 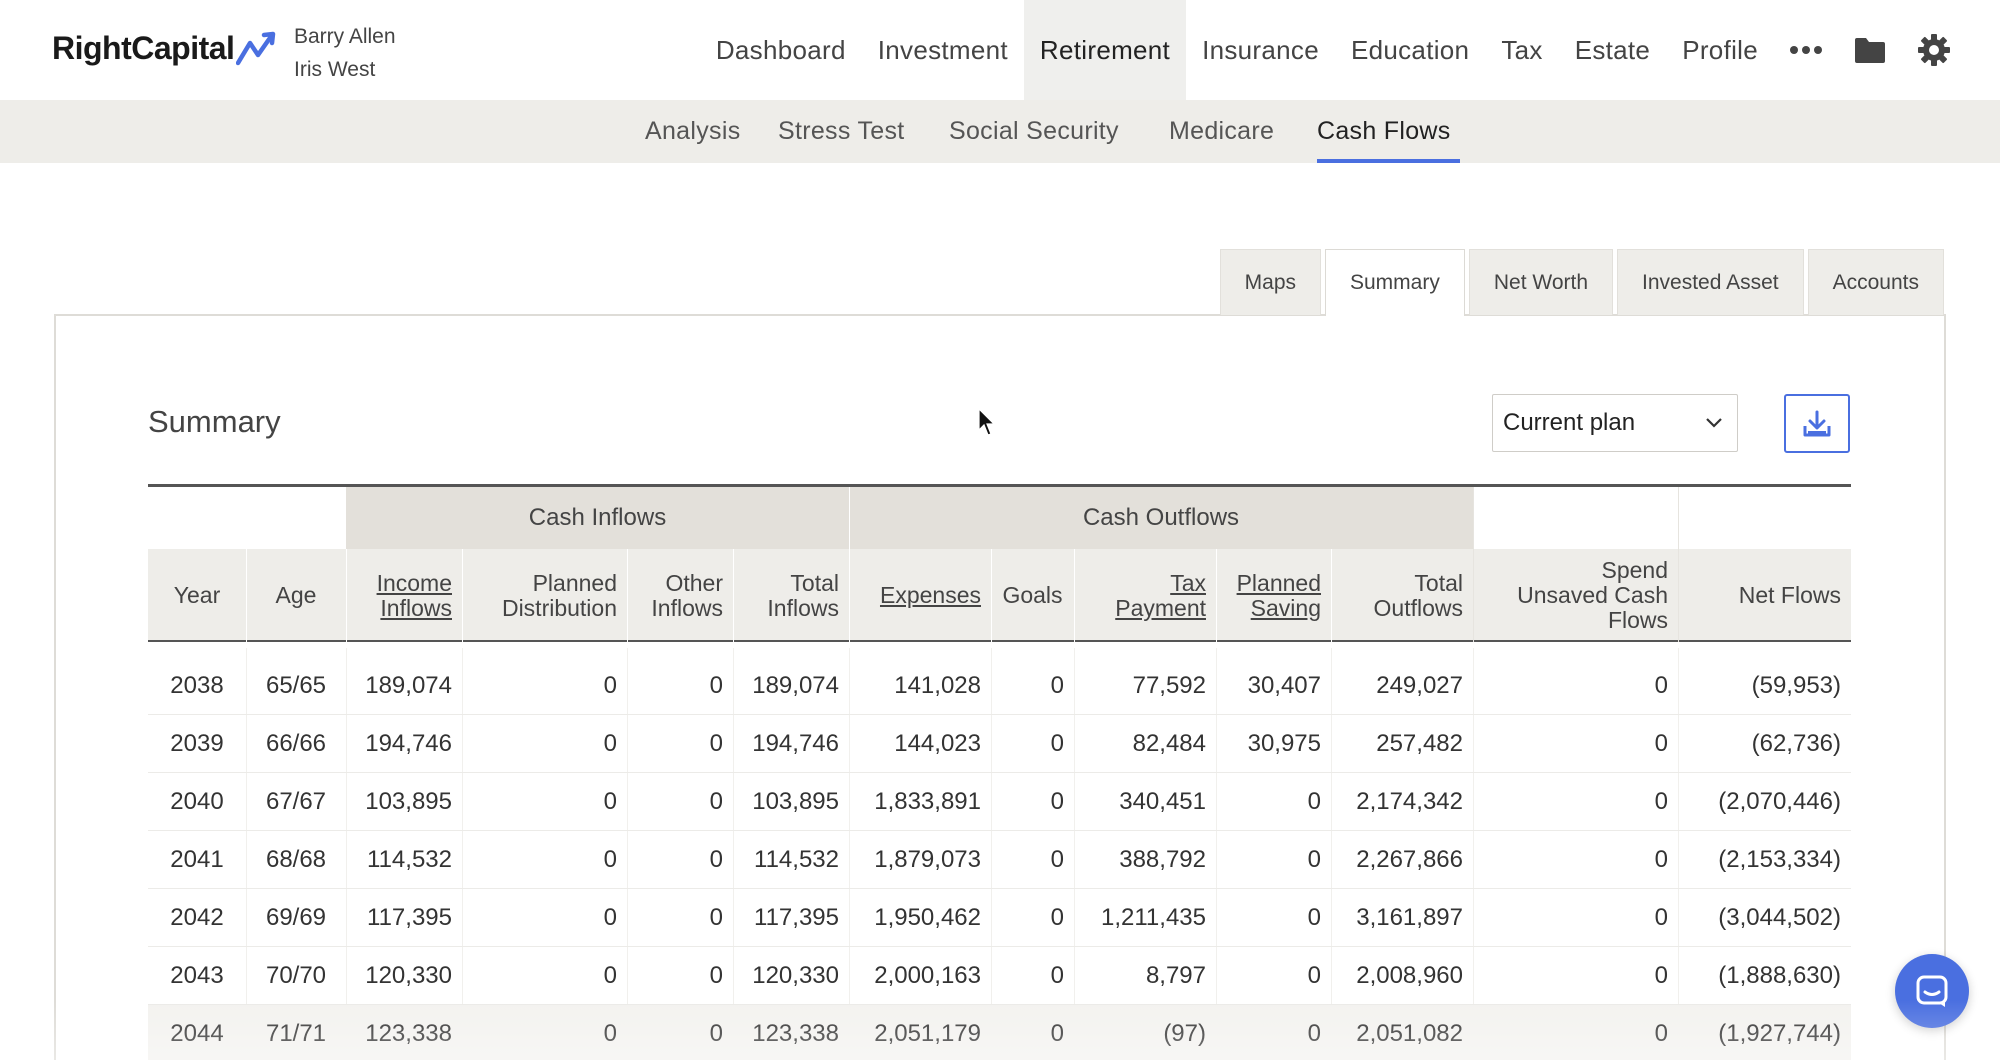 I want to click on table-cell: 2,008,960, so click(x=1409, y=975).